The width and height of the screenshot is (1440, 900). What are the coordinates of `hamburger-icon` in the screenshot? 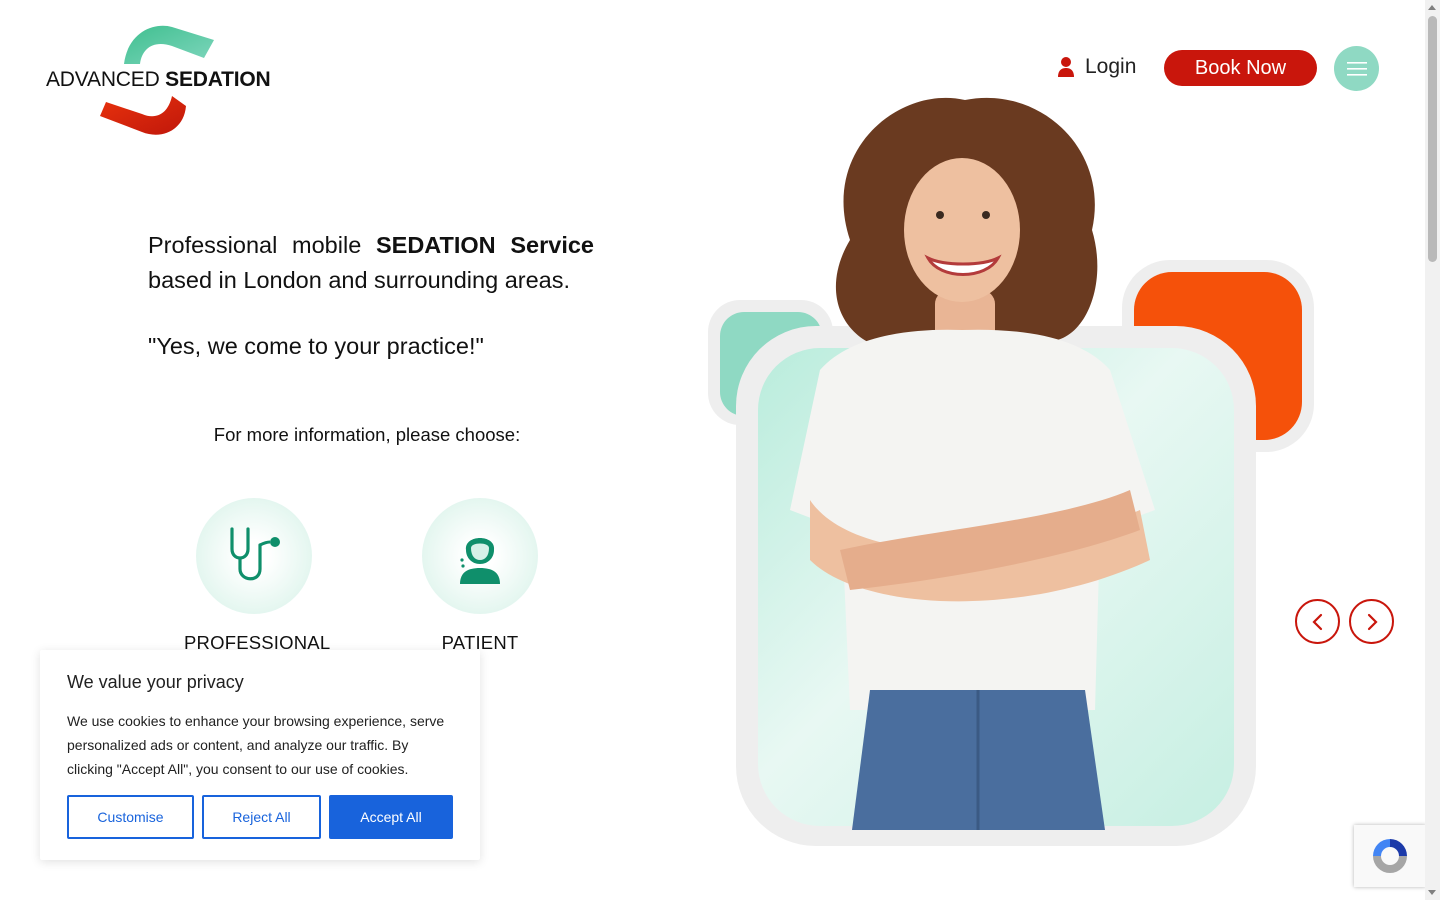 It's located at (1356, 68).